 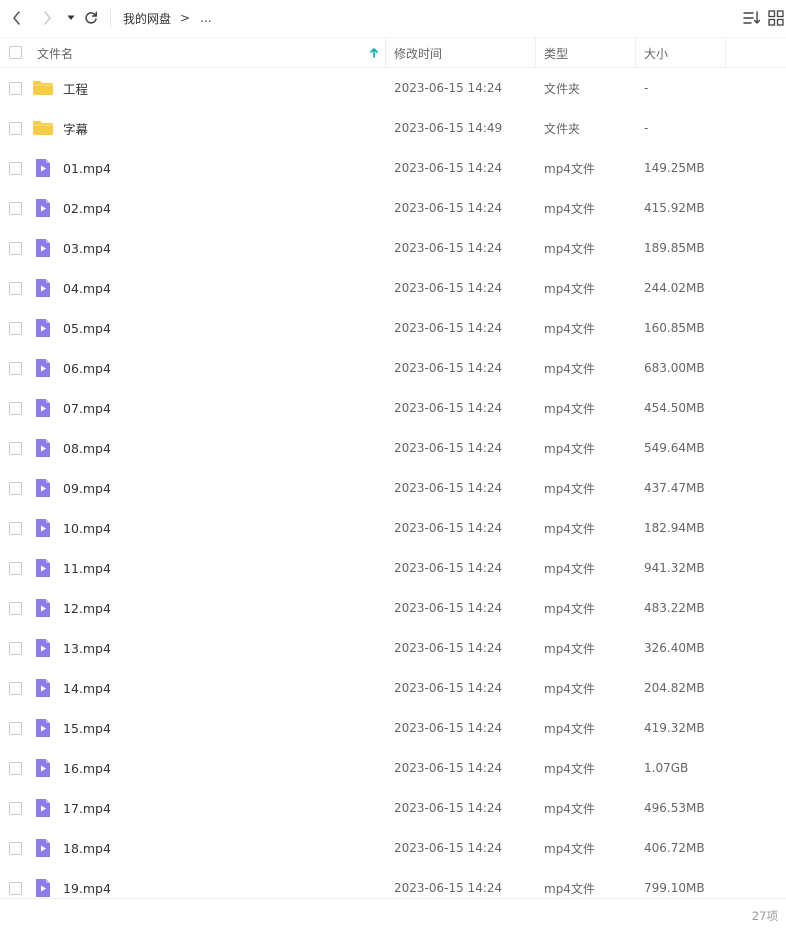 I want to click on file-size: 406.72MB, so click(x=674, y=848).